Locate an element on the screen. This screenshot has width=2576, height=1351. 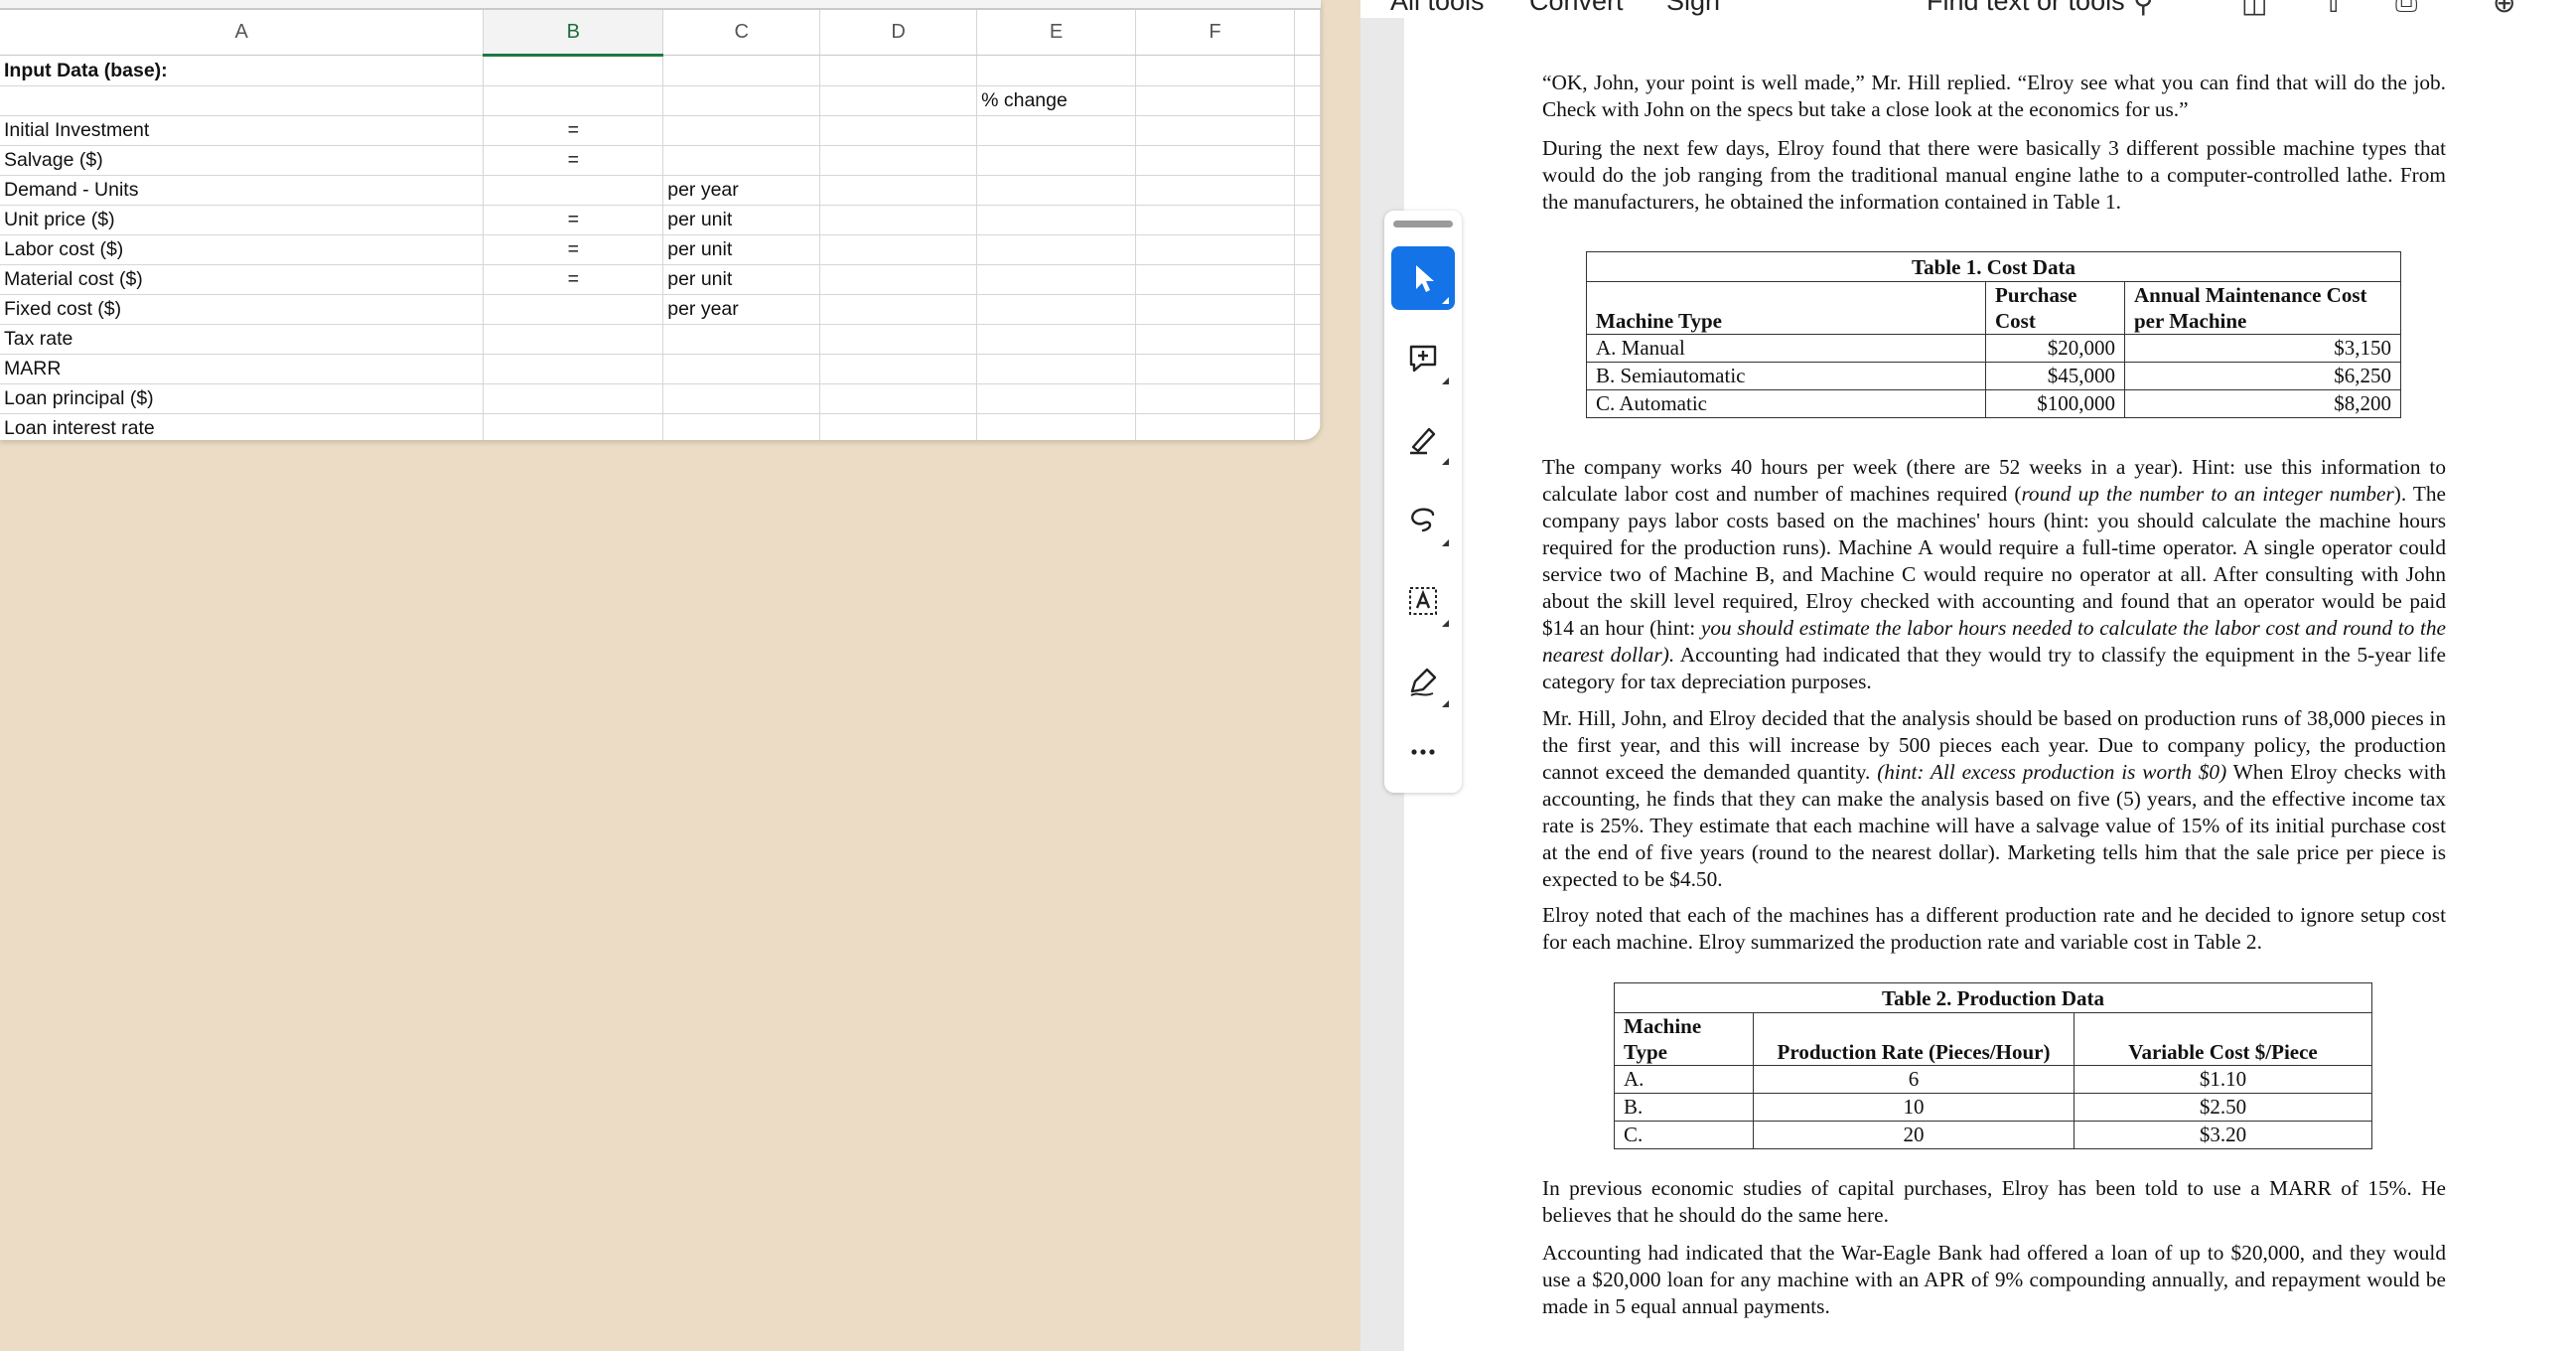
print-icon: ⎙ is located at coordinates (2406, 9).